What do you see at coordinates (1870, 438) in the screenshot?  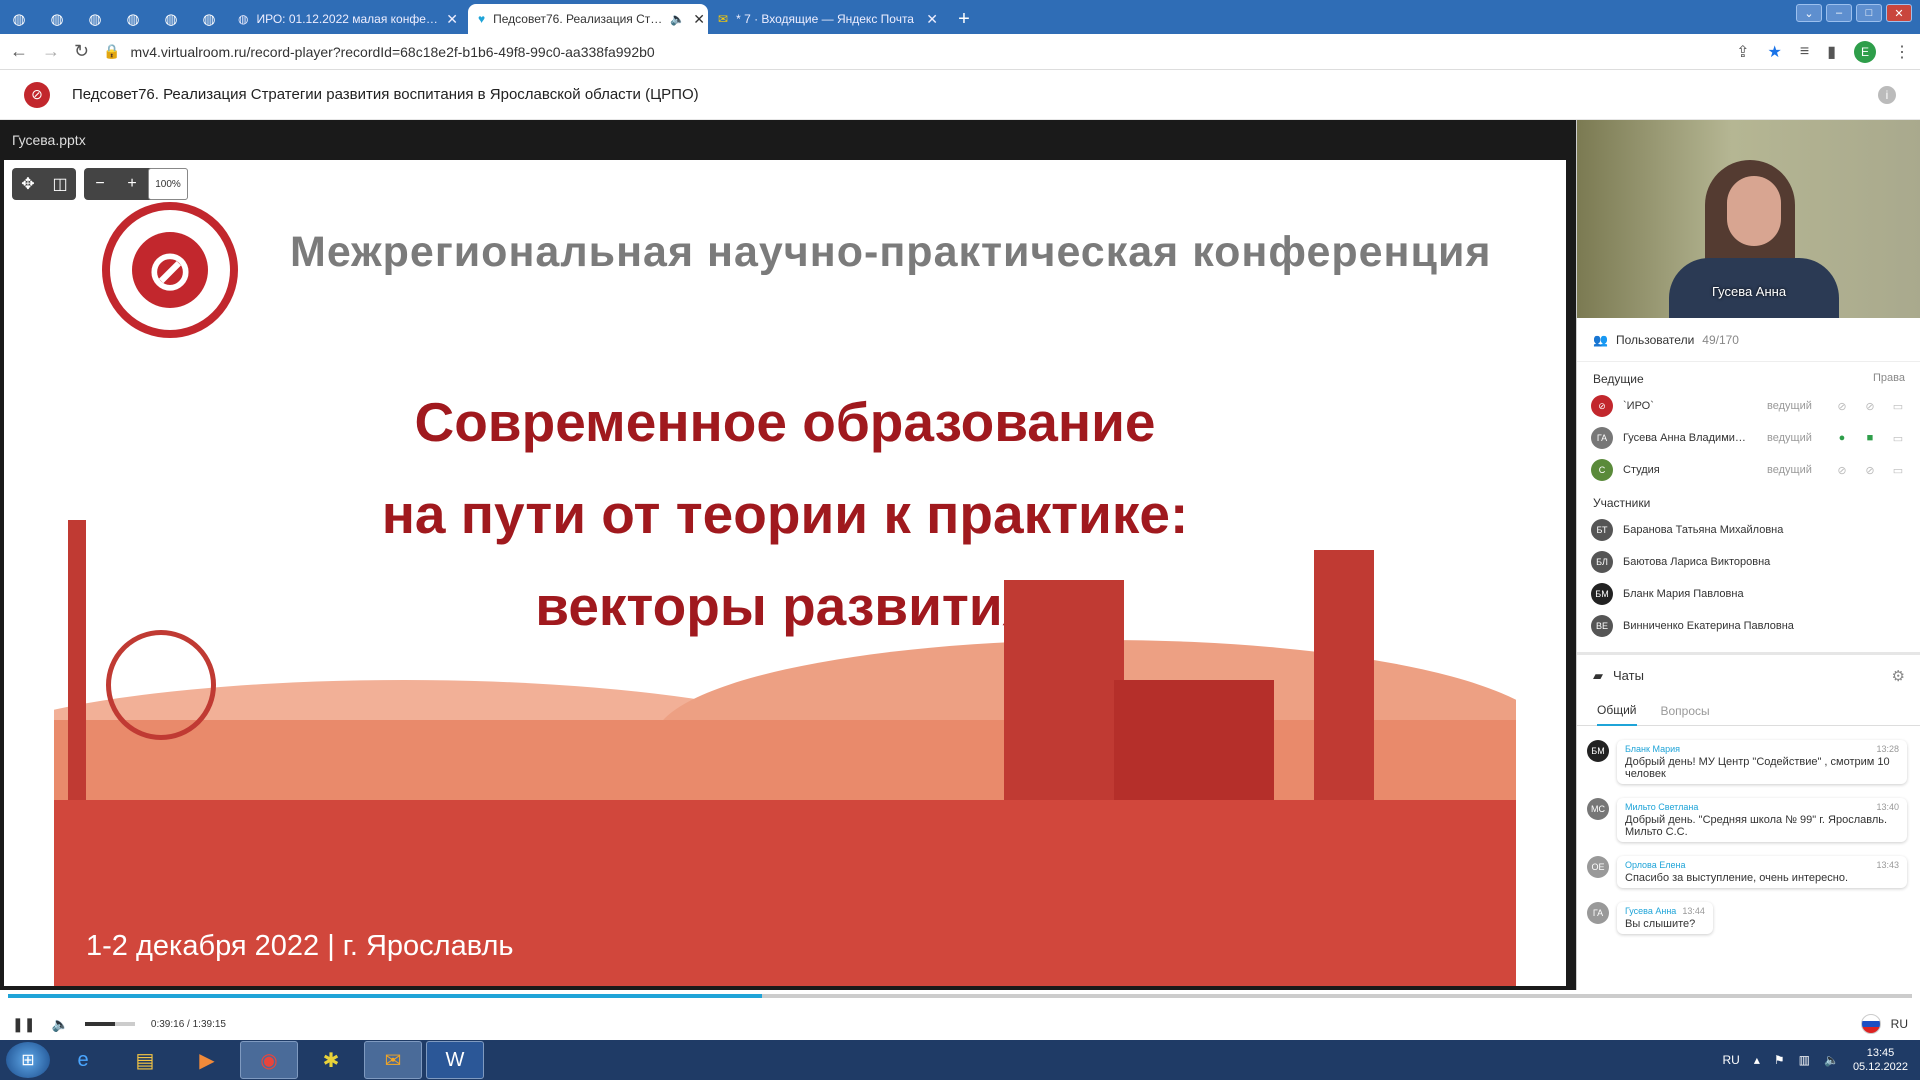 I see `camera-on-icon: ■` at bounding box center [1870, 438].